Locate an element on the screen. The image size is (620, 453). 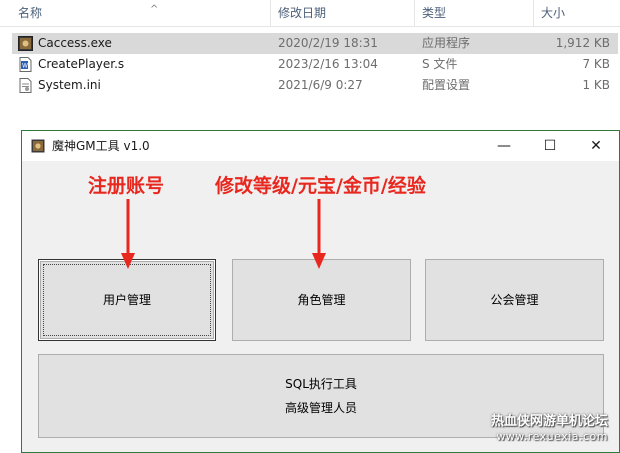
file-date: 2020/2/19 18:31 is located at coordinates (328, 43).